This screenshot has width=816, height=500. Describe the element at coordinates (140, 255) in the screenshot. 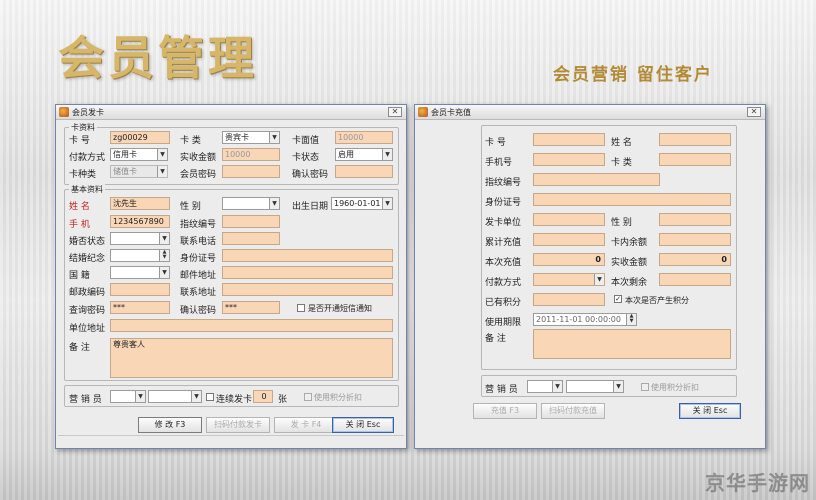

I see `anniversary-picker: ▲ ▼` at that location.